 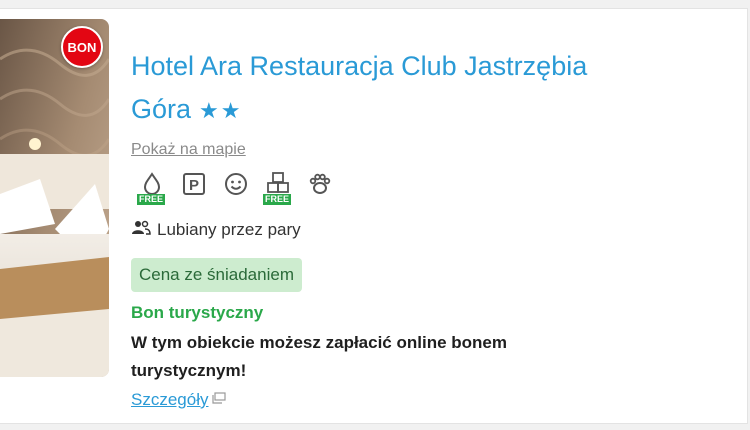 What do you see at coordinates (82, 47) in the screenshot?
I see `bon-badge: BON` at bounding box center [82, 47].